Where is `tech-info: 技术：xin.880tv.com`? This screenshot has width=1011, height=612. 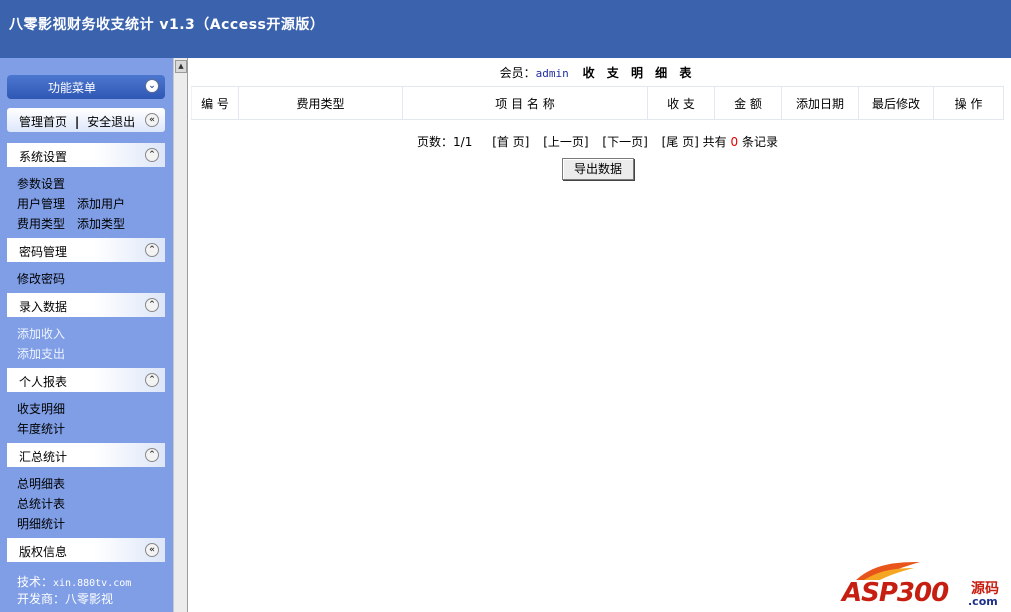
tech-info: 技术：xin.880tv.com is located at coordinates (74, 582).